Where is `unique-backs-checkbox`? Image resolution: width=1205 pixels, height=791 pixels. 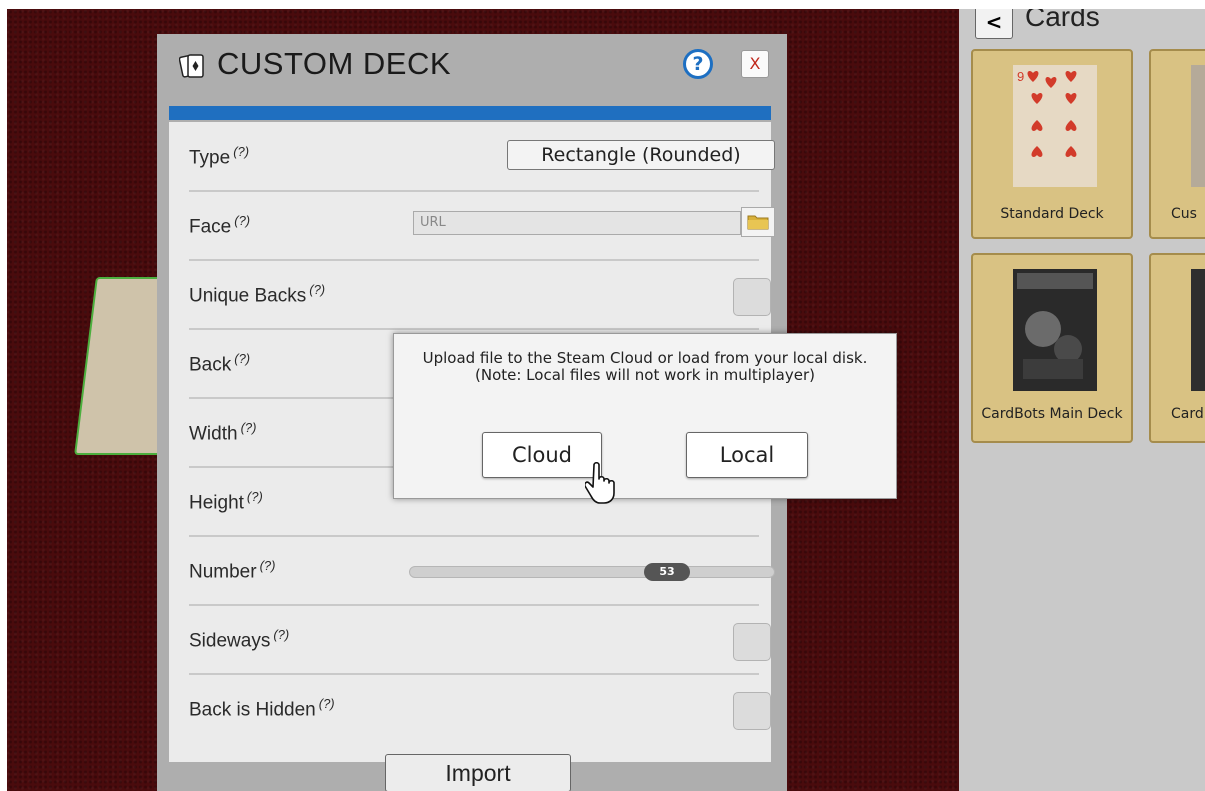
unique-backs-checkbox is located at coordinates (752, 297).